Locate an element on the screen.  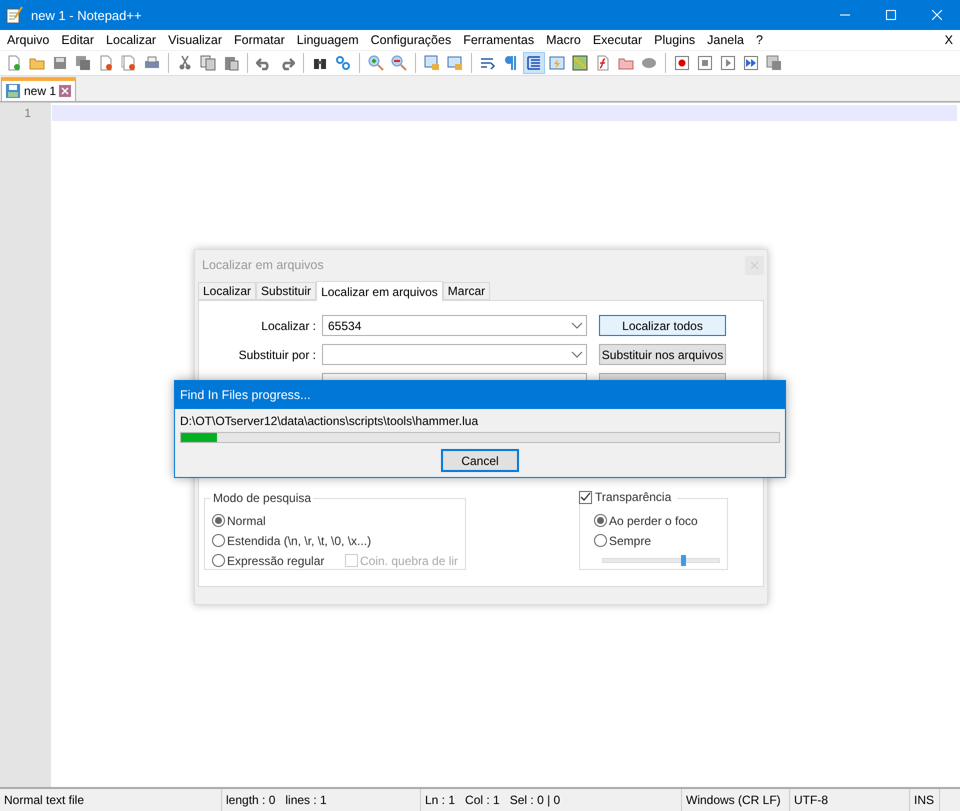
menu-item: Plugins is located at coordinates (675, 40).